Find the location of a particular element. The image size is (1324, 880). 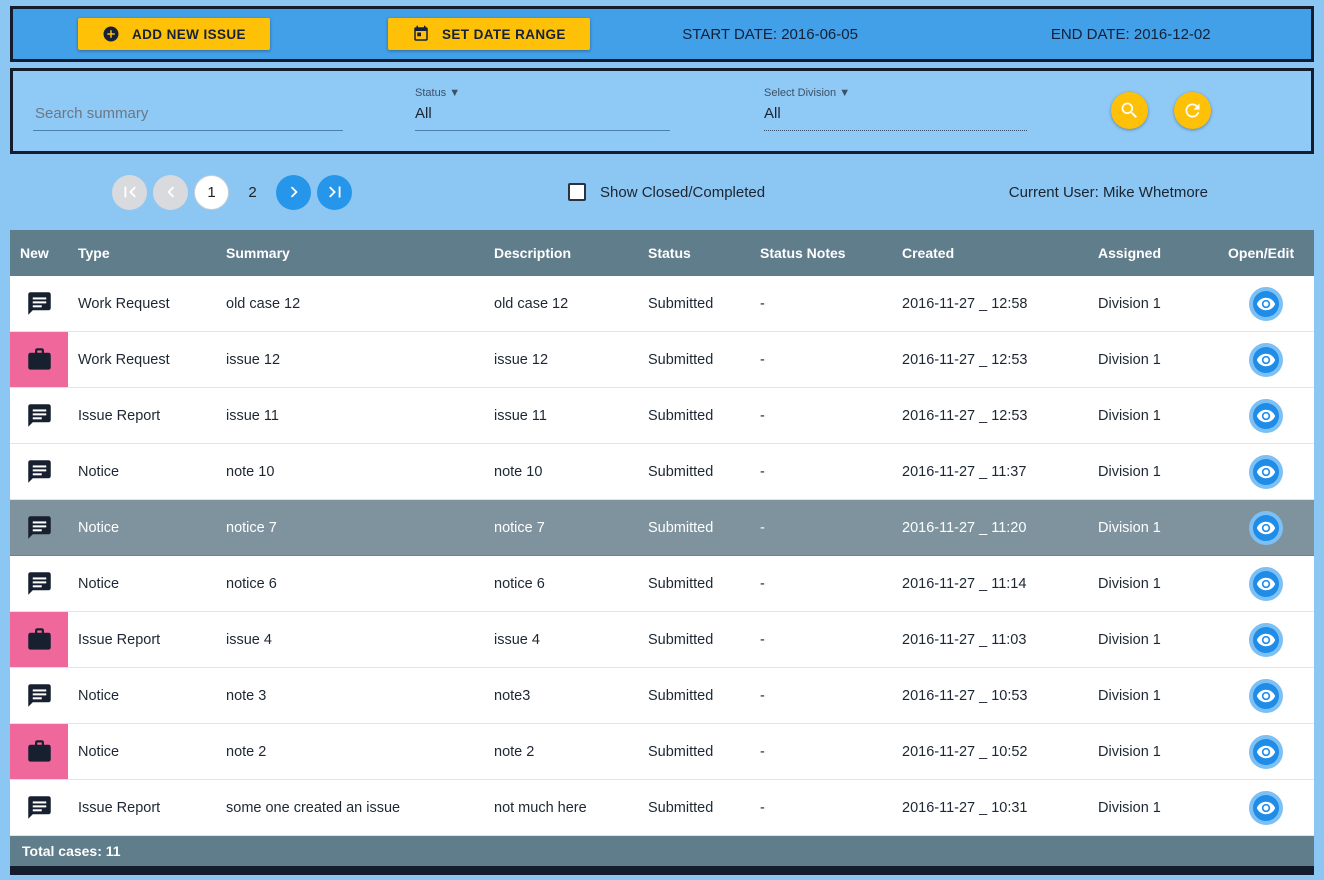

search-icon is located at coordinates (1129, 110).